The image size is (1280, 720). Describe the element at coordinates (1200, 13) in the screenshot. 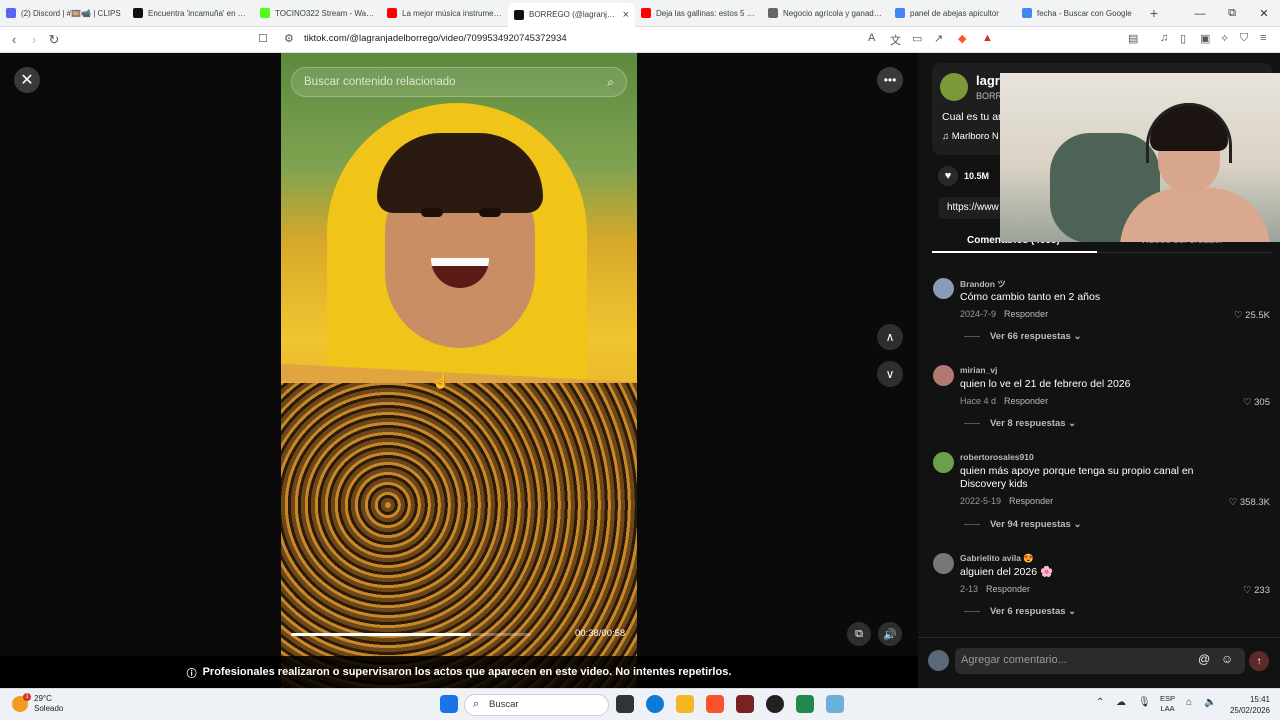

I see `minimize-button: —` at that location.